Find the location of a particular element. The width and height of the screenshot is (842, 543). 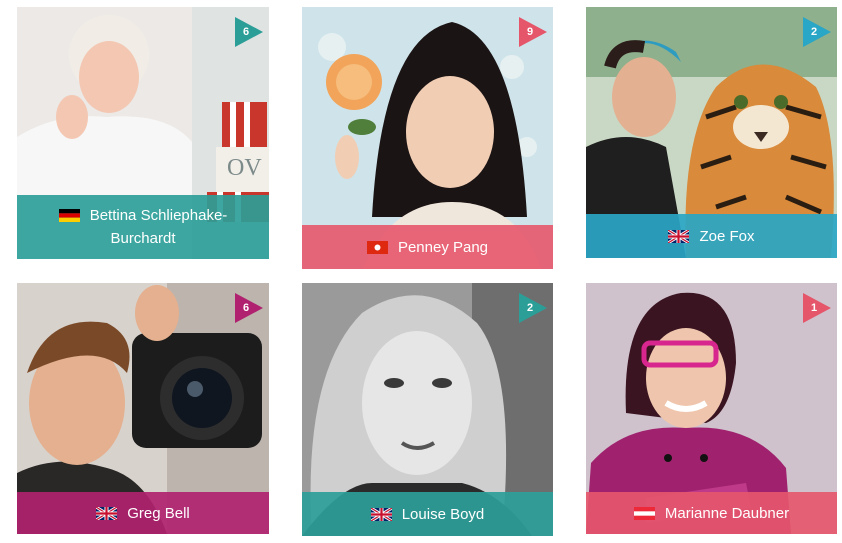

artist-caption: Bettina Schliephake-Burchardt is located at coordinates (143, 227).